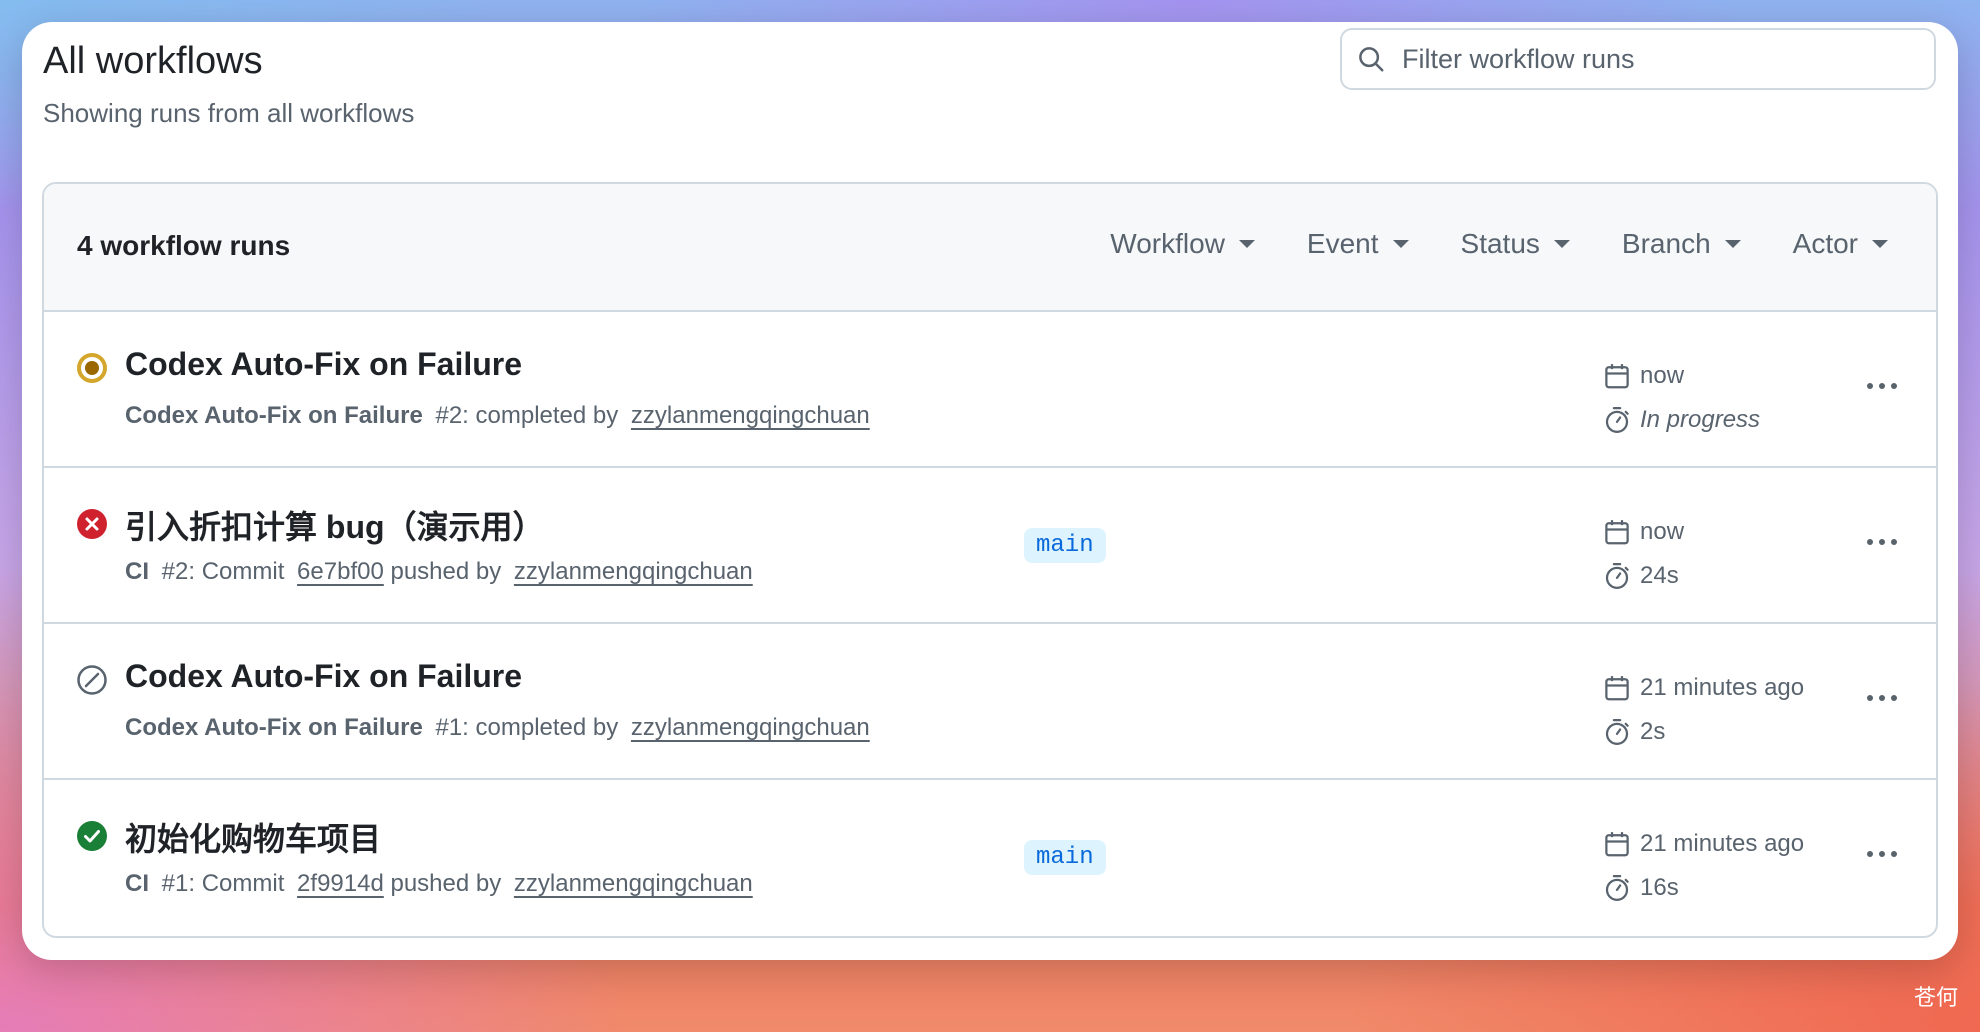 This screenshot has height=1032, width=1980. I want to click on run-duration: 2s, so click(1653, 731).